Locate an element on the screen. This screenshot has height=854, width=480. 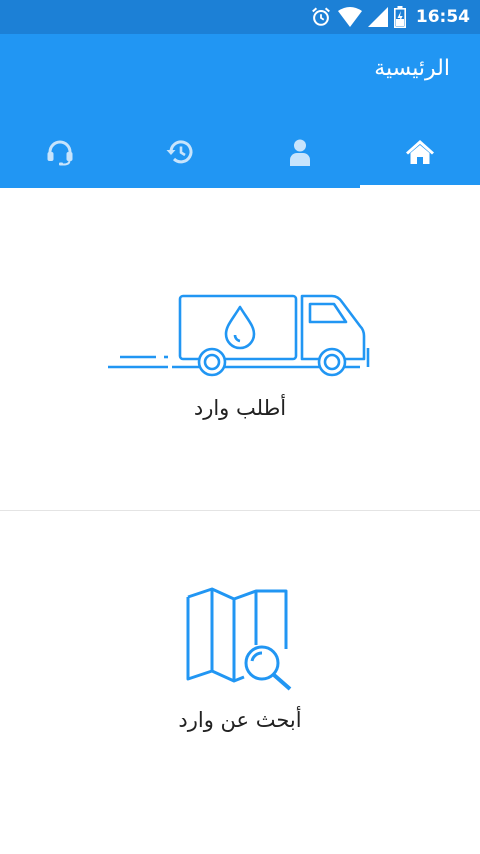
map-search-icon is located at coordinates (241, 641).